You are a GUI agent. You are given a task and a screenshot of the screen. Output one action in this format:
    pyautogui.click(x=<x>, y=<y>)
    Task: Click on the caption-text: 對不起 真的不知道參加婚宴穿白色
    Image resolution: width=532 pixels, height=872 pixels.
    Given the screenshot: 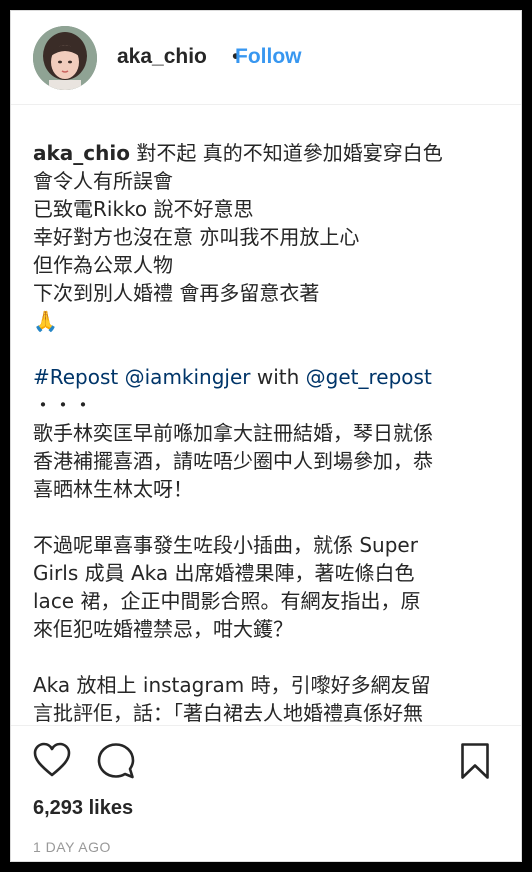 What is the action you would take?
    pyautogui.click(x=289, y=153)
    